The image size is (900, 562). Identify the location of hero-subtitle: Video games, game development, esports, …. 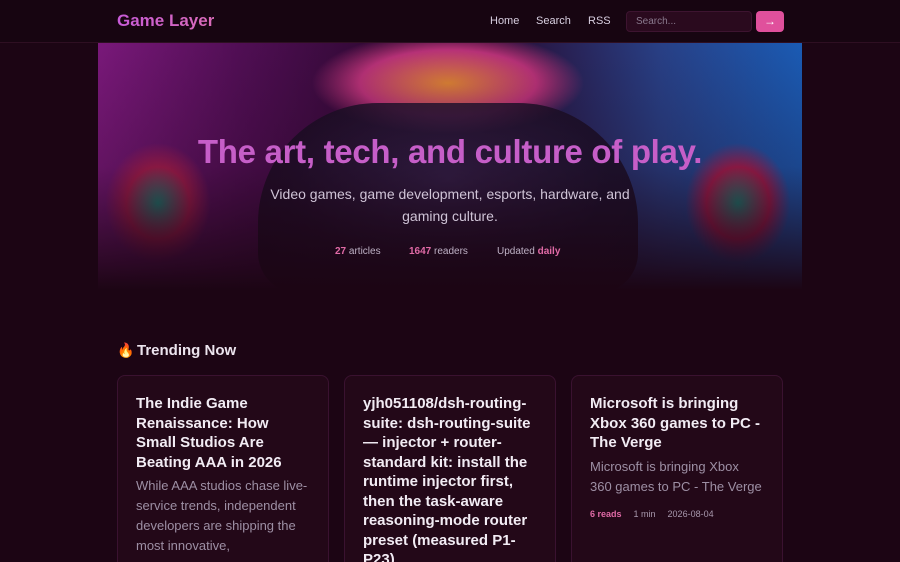
(450, 205).